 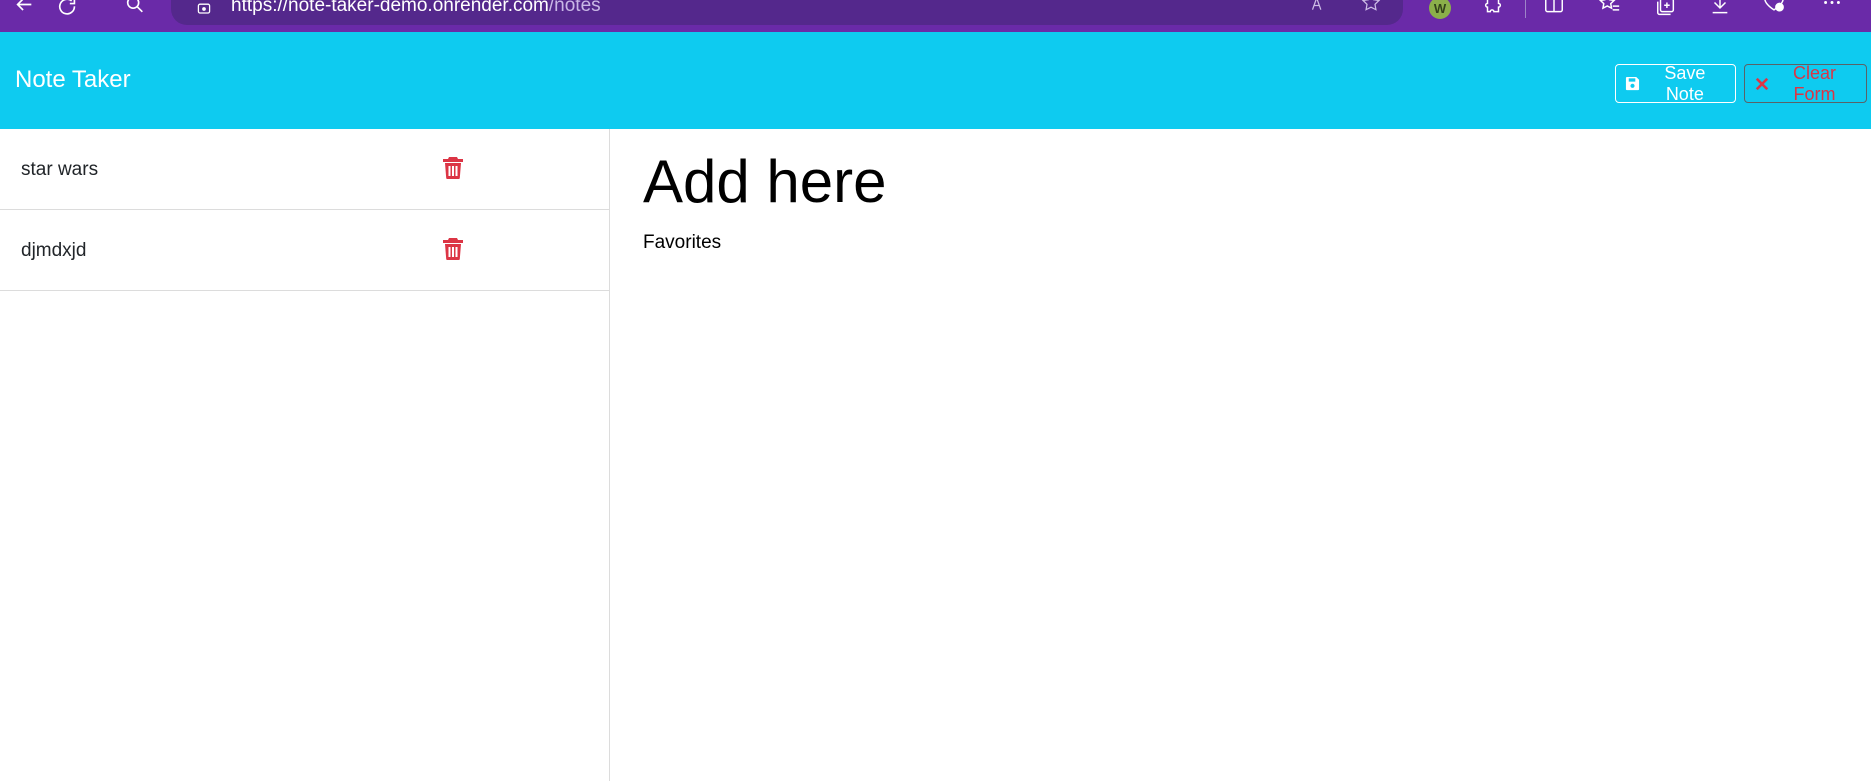 What do you see at coordinates (304, 169) in the screenshot?
I see `list-item: star wars` at bounding box center [304, 169].